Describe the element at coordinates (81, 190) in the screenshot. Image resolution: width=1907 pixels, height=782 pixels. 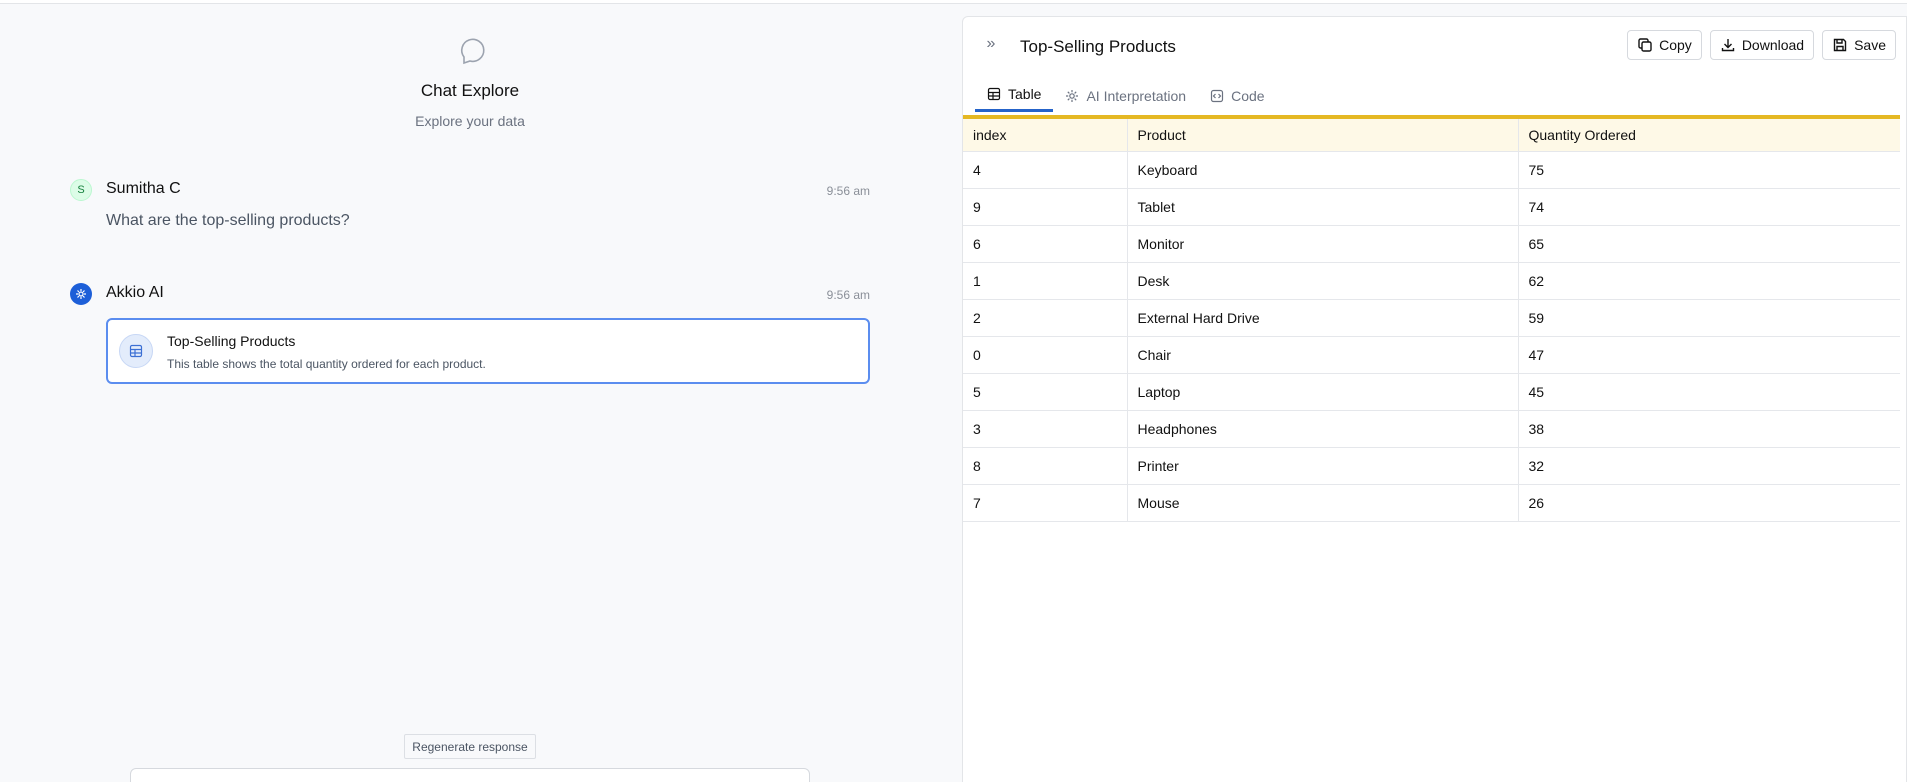
I see `user-avatar: S` at that location.